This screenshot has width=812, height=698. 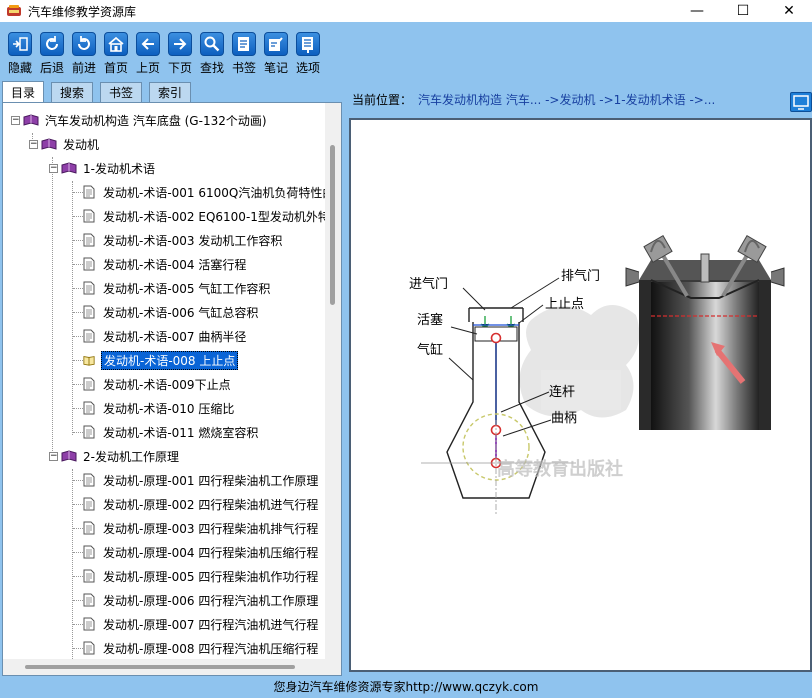 I want to click on tree-item: 发动机-术语-003 发动机工作容积, so click(x=183, y=240).